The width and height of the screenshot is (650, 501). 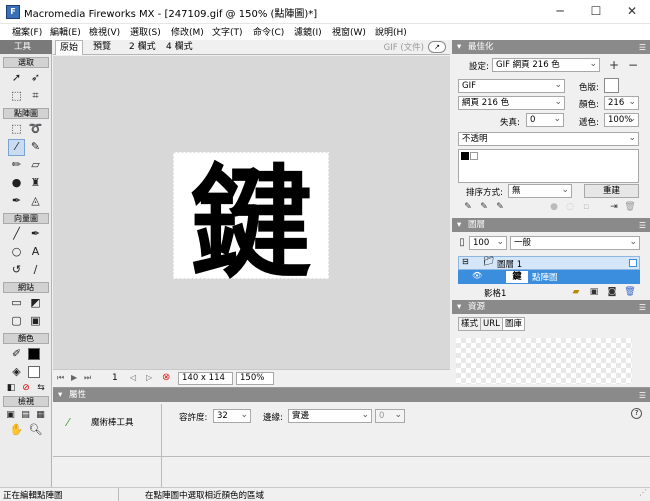 I want to click on delete-layer-icon: 🗑︎, so click(x=630, y=292).